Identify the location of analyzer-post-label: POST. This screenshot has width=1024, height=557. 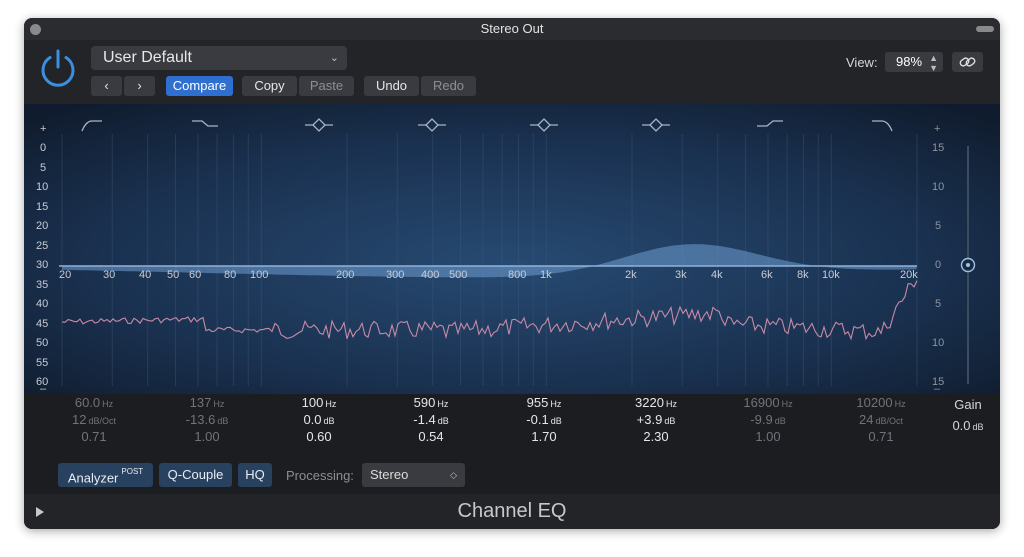
(132, 471).